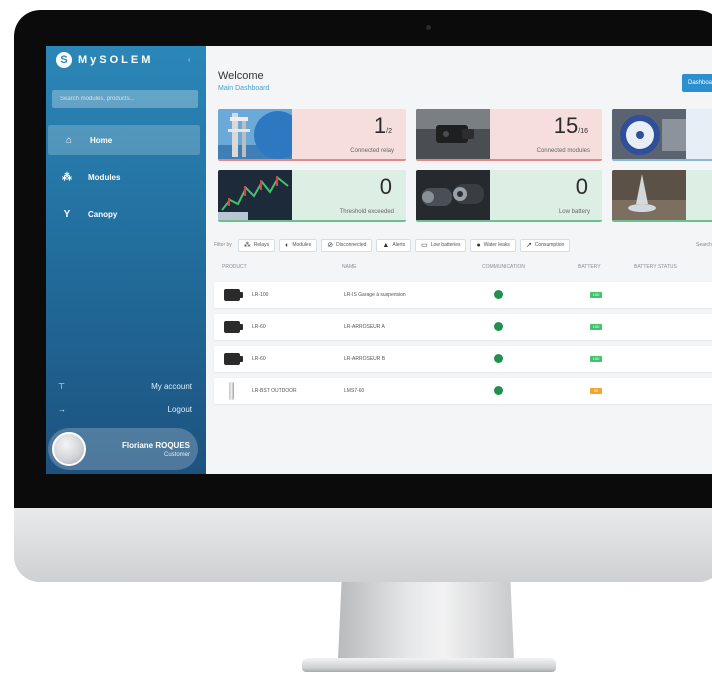 The height and width of the screenshot is (677, 712). Describe the element at coordinates (155, 445) in the screenshot. I see `user-name: Floriane ROQUES` at that location.